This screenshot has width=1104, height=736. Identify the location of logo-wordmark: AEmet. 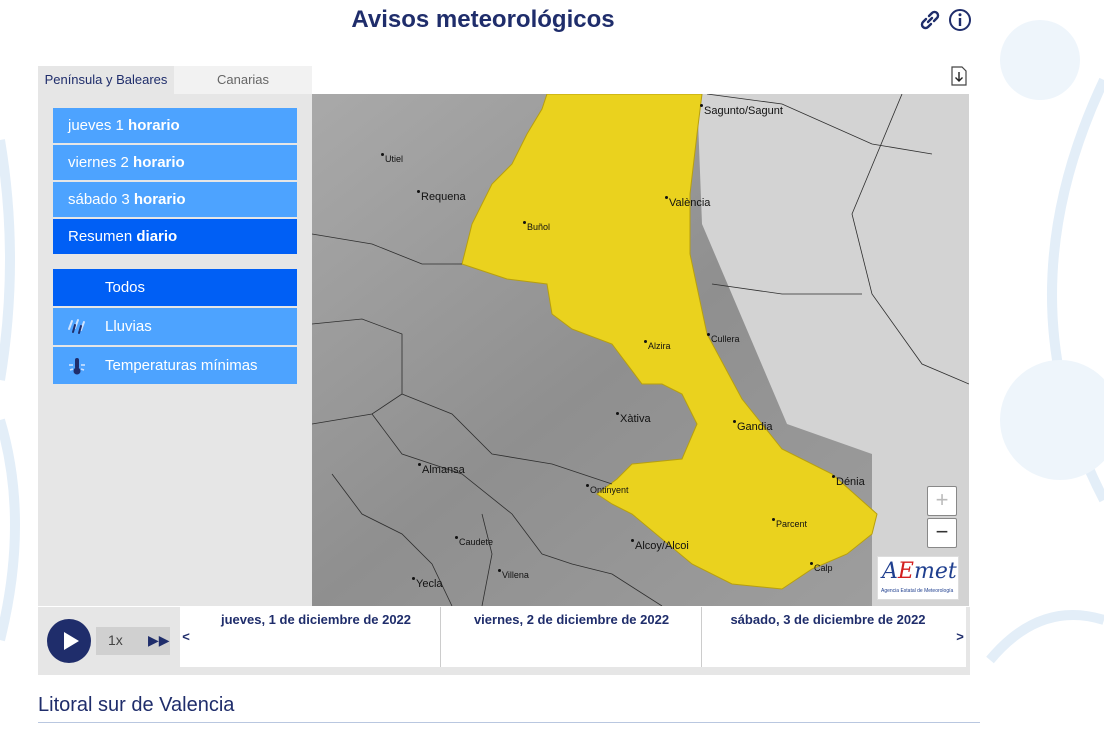
(919, 571).